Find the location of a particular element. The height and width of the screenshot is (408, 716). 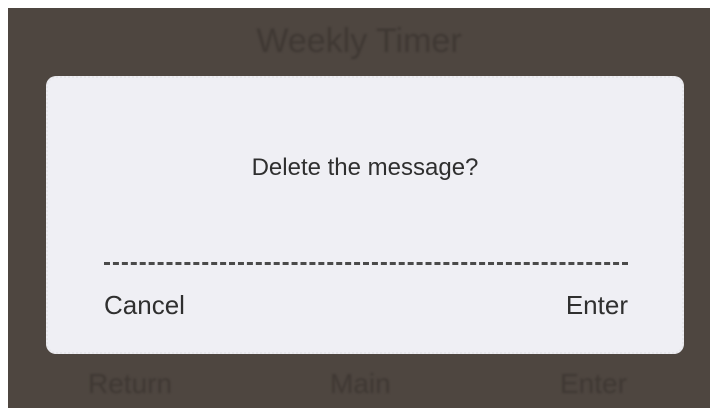

dialog-message: Delete the message? is located at coordinates (365, 167).